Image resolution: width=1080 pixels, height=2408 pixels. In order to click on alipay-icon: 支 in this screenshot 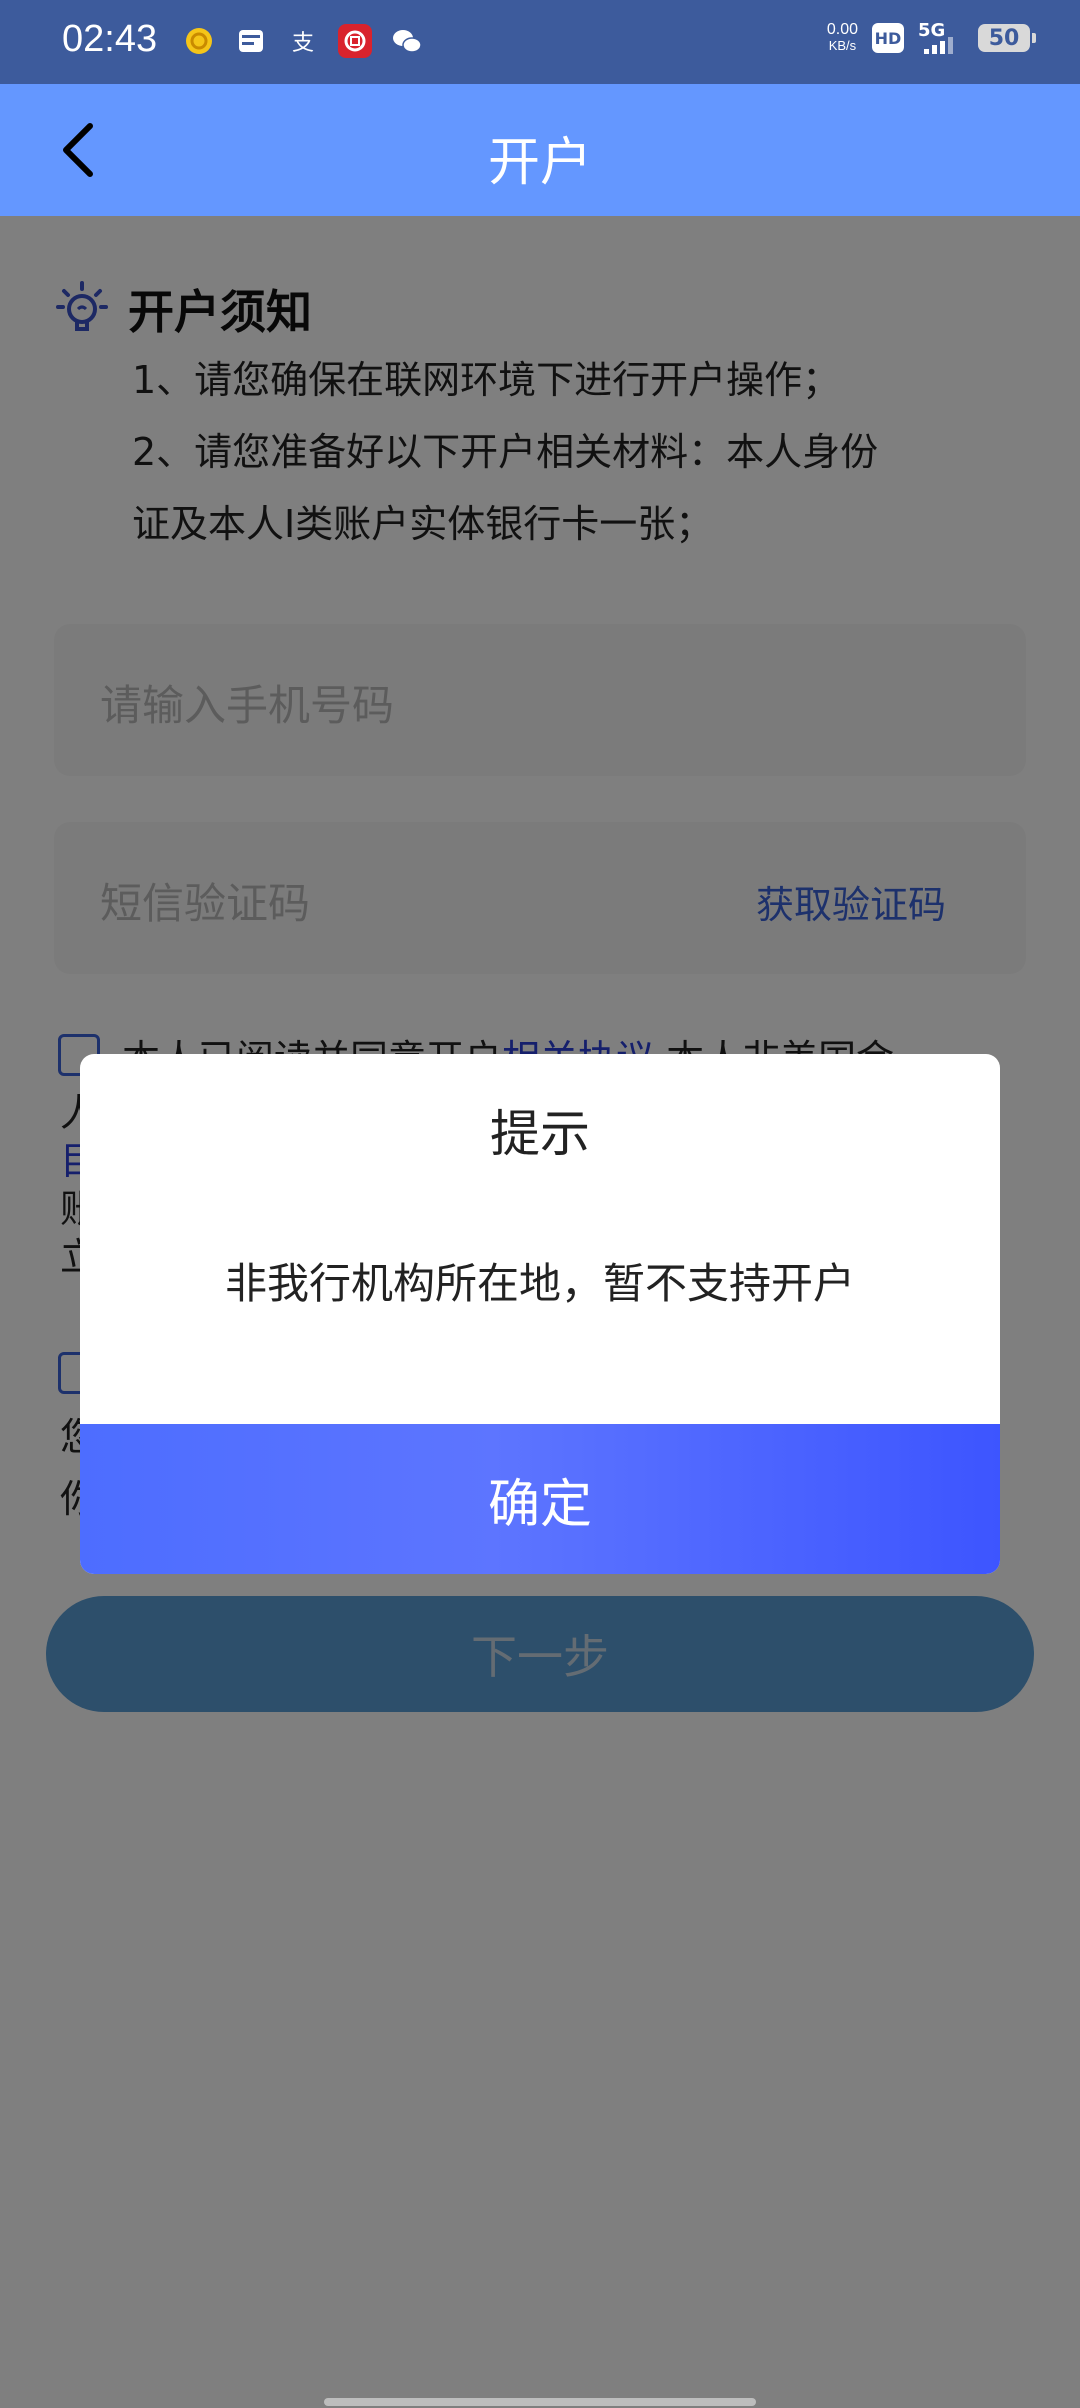, I will do `click(303, 41)`.